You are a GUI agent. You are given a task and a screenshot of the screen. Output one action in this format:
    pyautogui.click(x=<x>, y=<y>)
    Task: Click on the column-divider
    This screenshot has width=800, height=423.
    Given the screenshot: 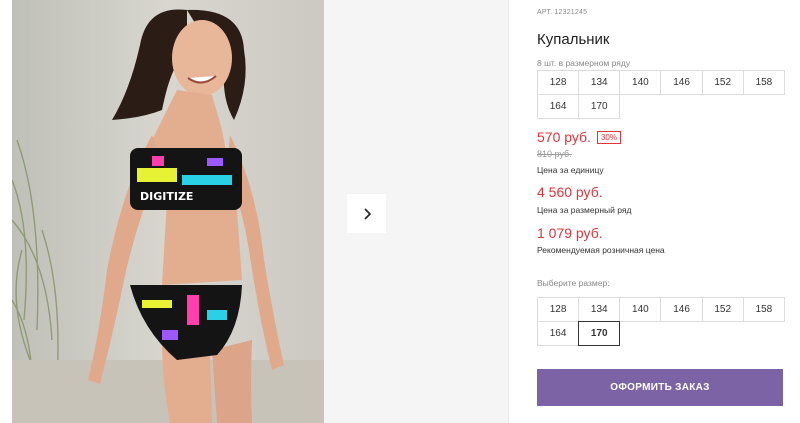 What is the action you would take?
    pyautogui.click(x=508, y=211)
    